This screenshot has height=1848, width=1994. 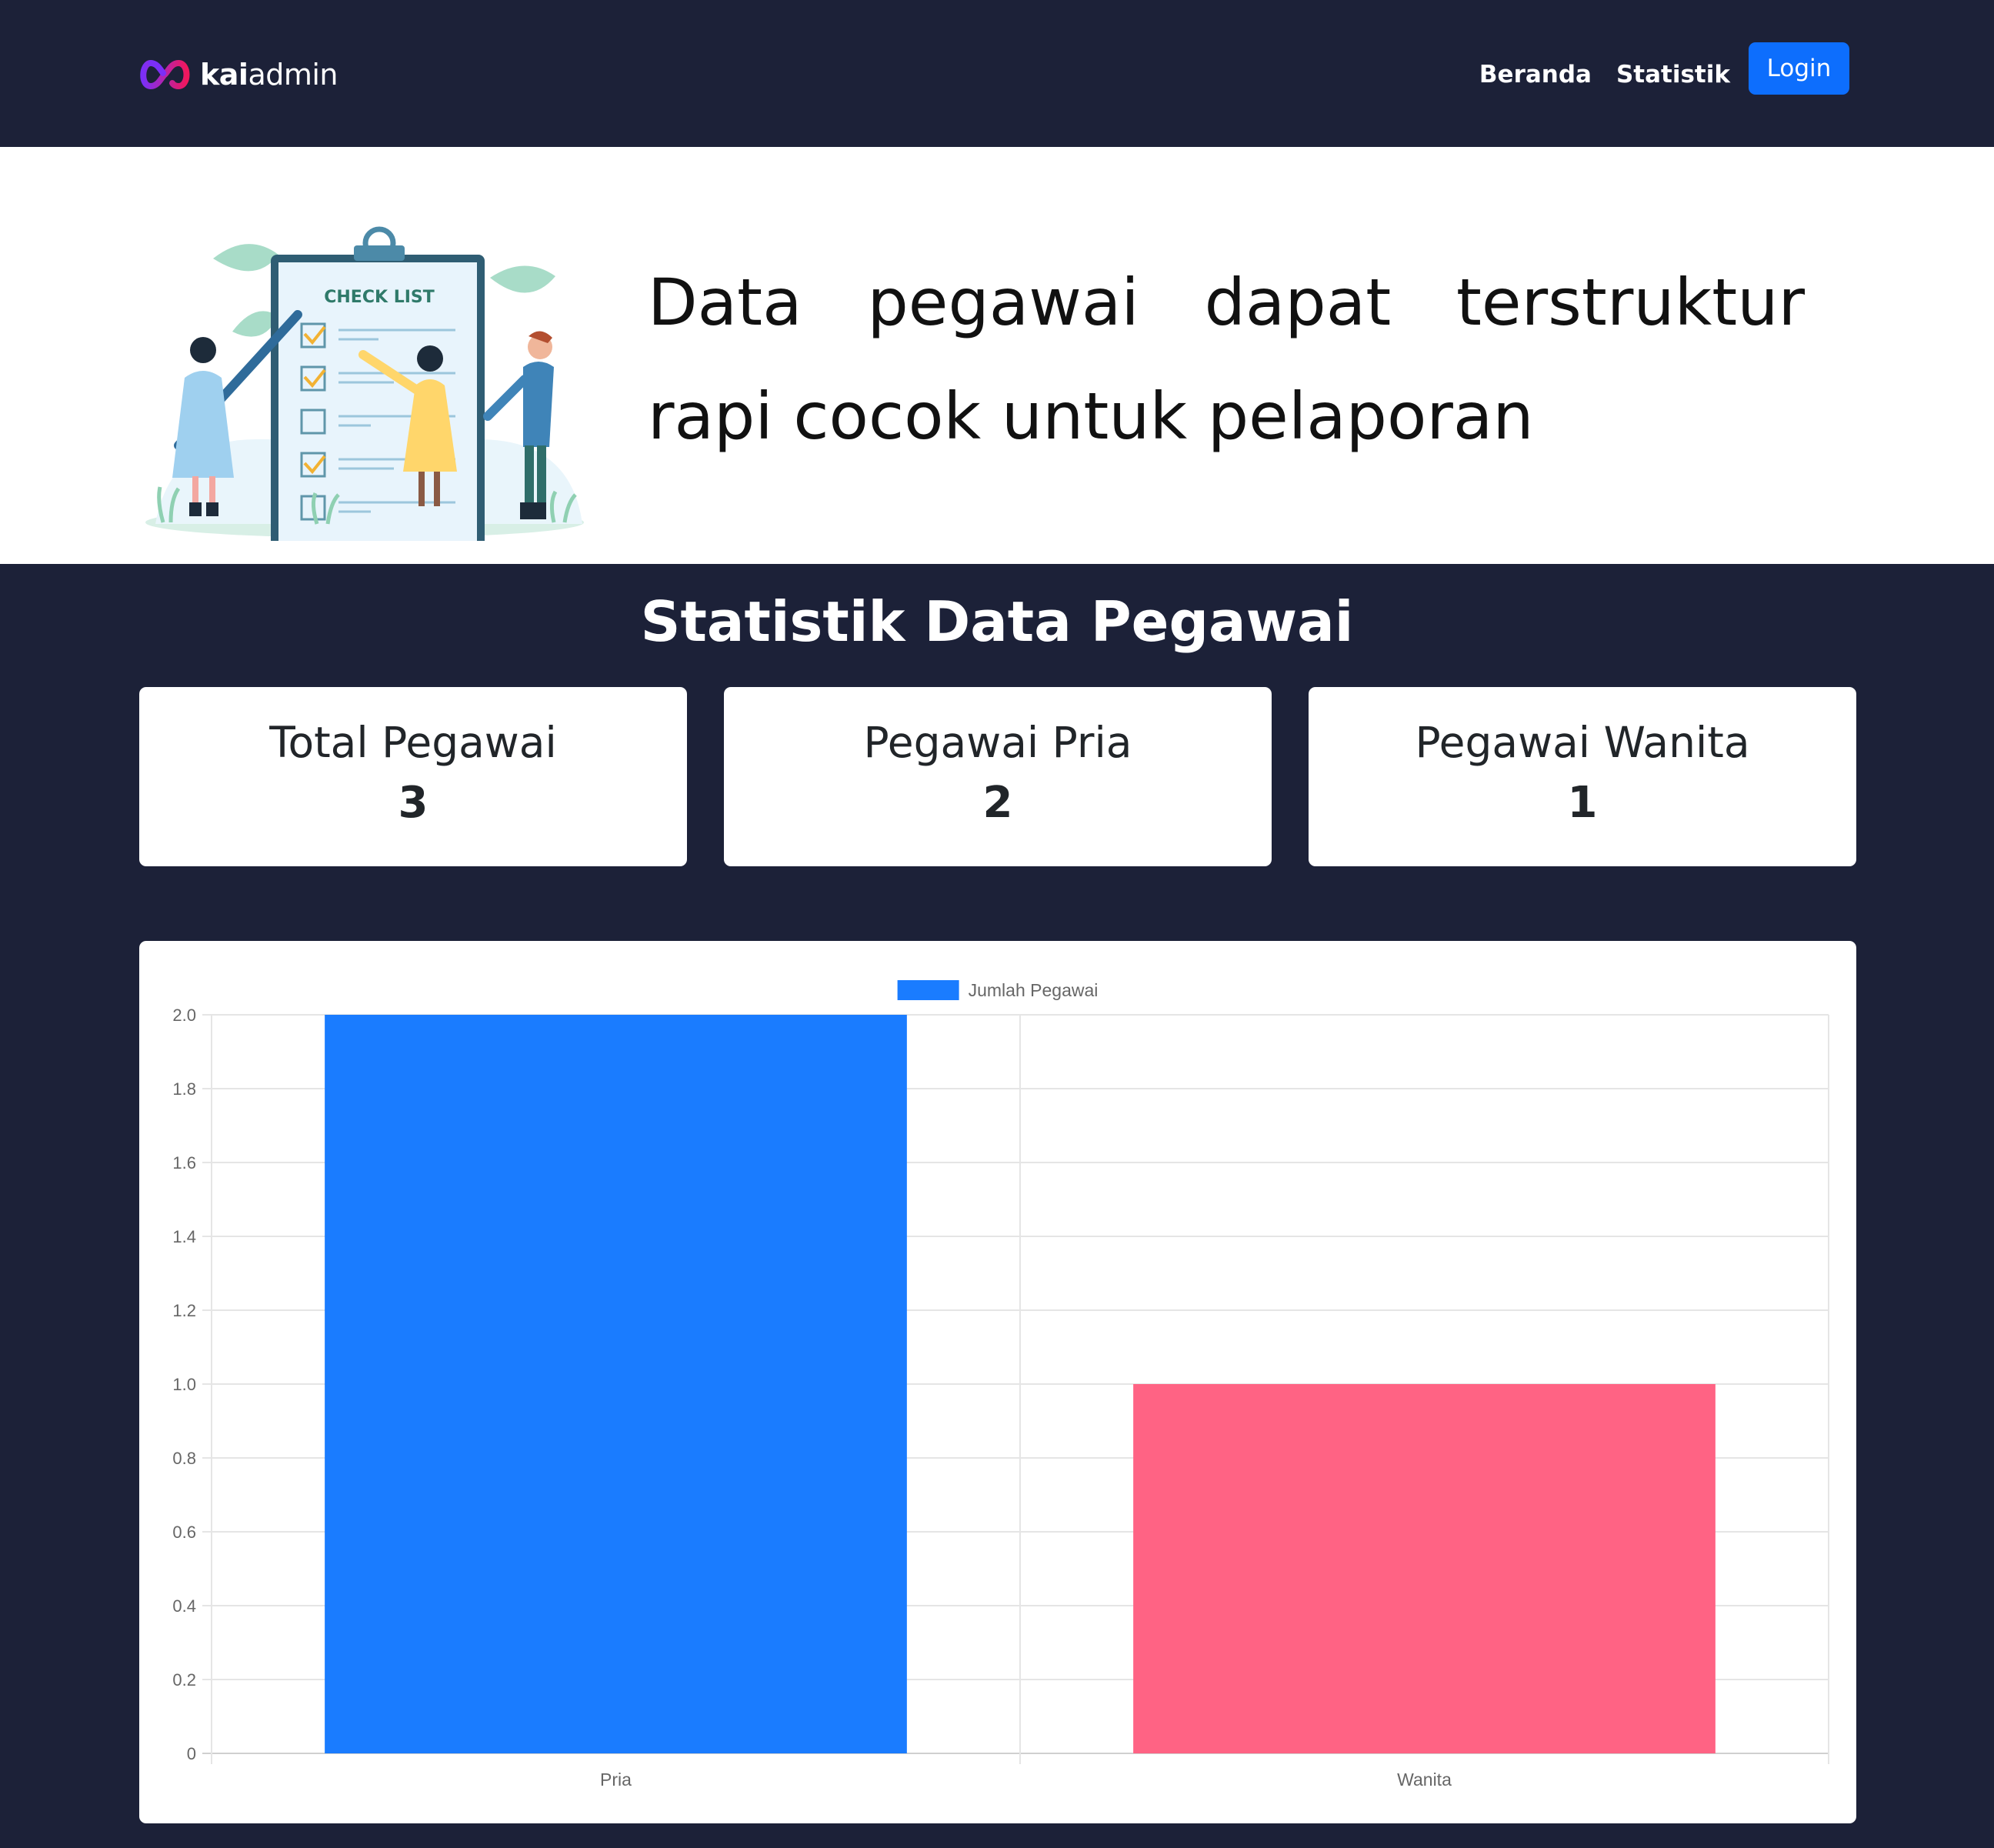 What do you see at coordinates (1583, 742) in the screenshot?
I see `stat-card-label: Pegawai Wanita` at bounding box center [1583, 742].